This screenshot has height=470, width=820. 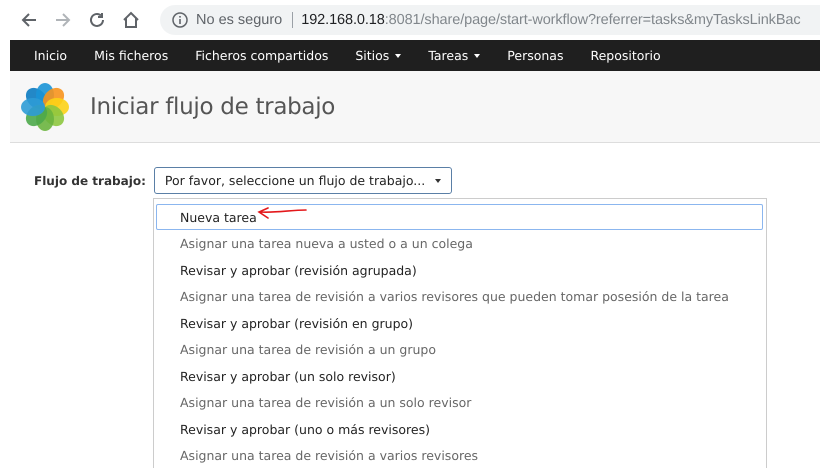 What do you see at coordinates (51, 55) in the screenshot?
I see `nav-item: Inicio` at bounding box center [51, 55].